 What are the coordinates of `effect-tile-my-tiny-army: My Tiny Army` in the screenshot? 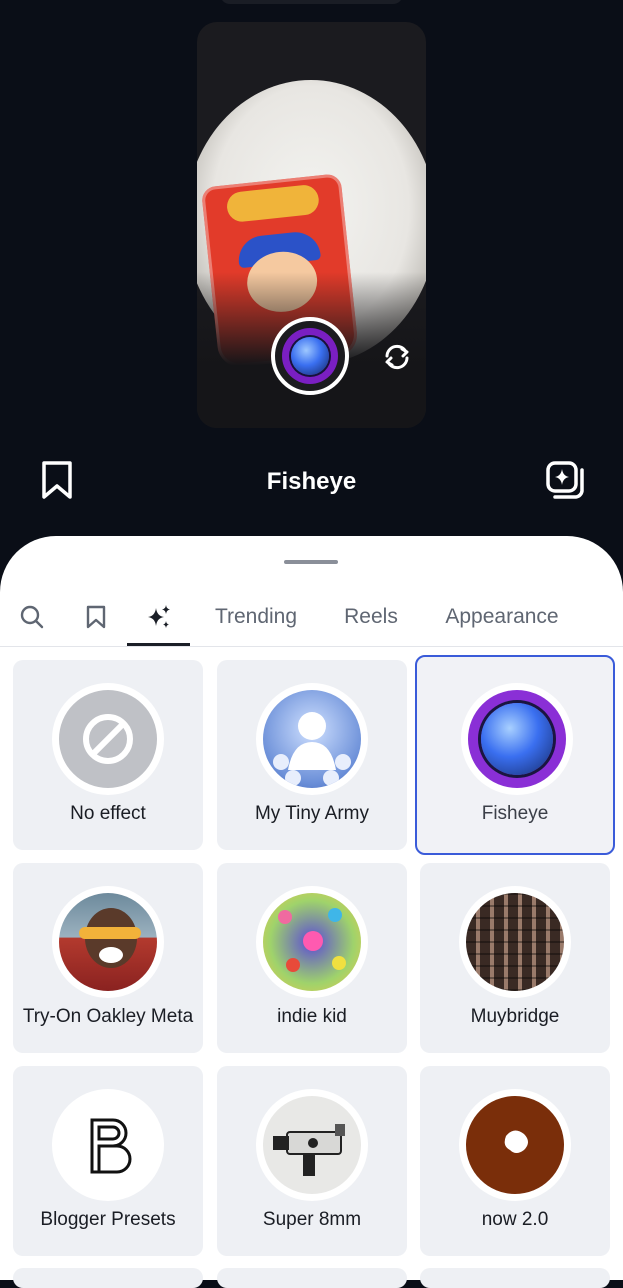 It's located at (312, 755).